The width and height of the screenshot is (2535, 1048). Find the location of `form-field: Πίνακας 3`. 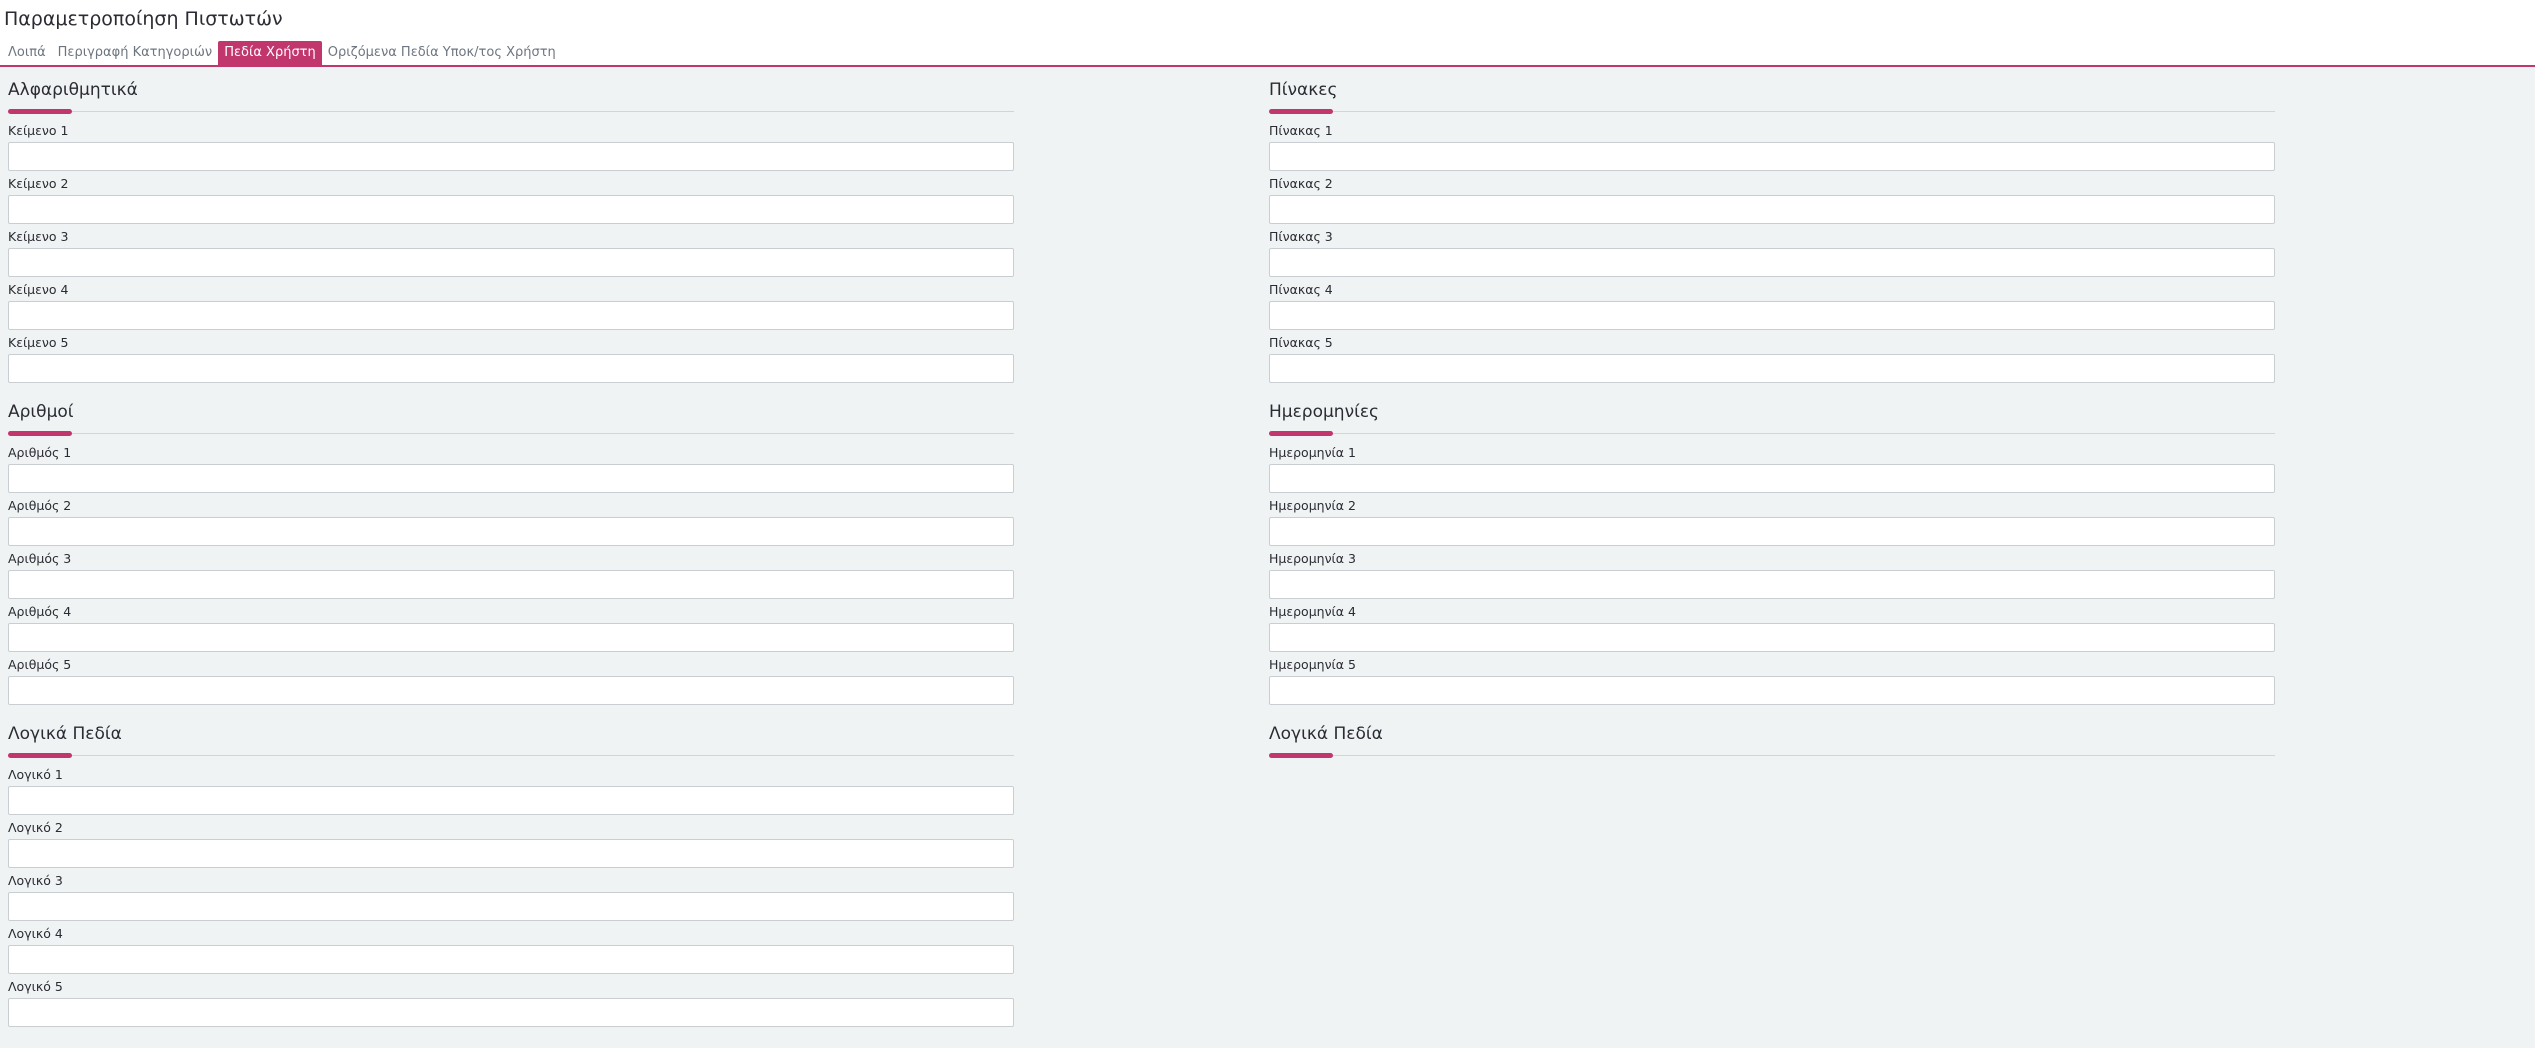

form-field: Πίνακας 3 is located at coordinates (1772, 255).